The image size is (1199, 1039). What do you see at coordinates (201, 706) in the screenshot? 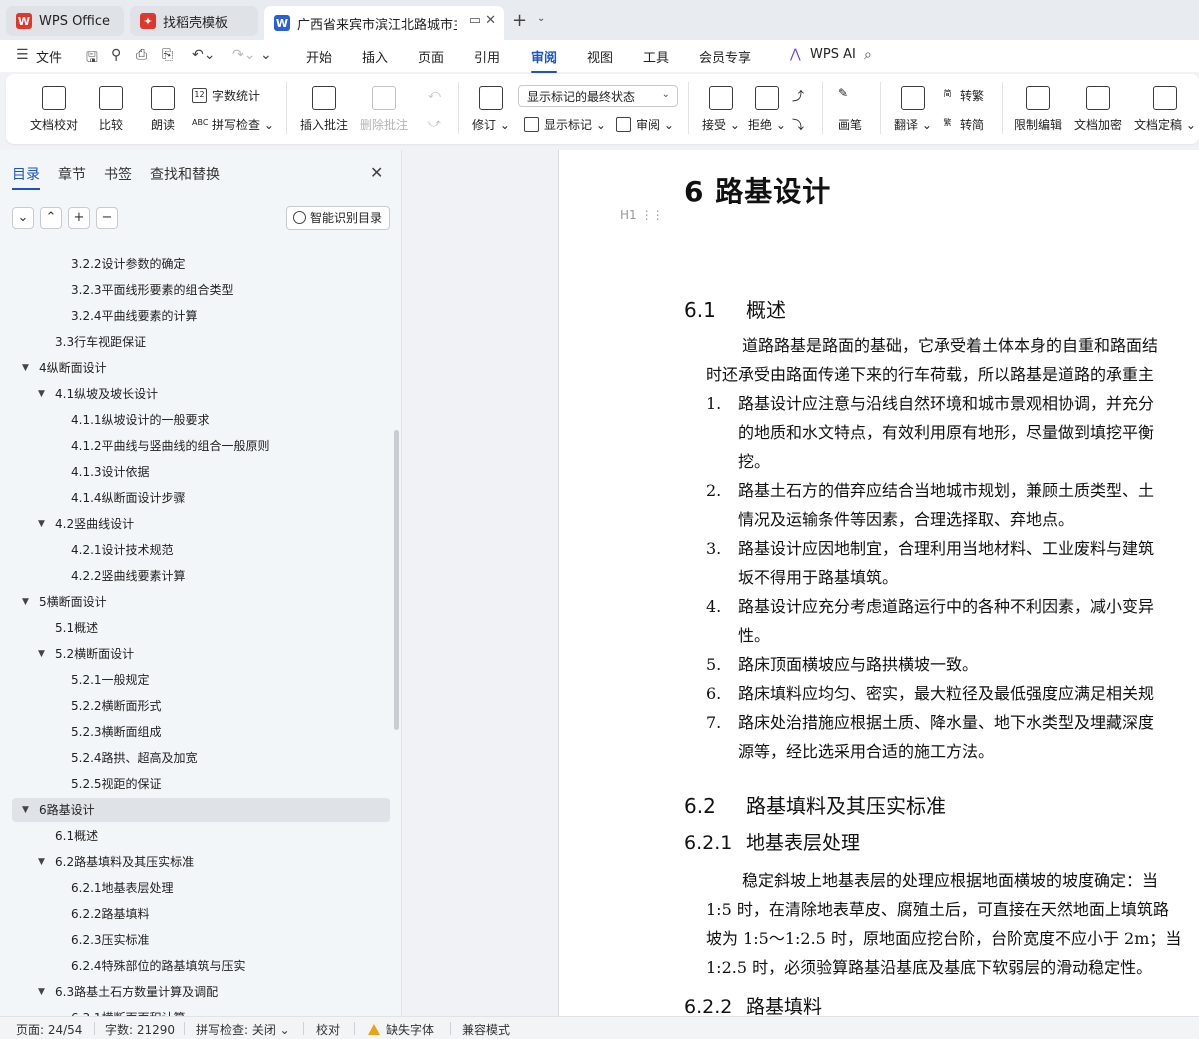
I see `toc-item: 5.2.2横断面形式` at bounding box center [201, 706].